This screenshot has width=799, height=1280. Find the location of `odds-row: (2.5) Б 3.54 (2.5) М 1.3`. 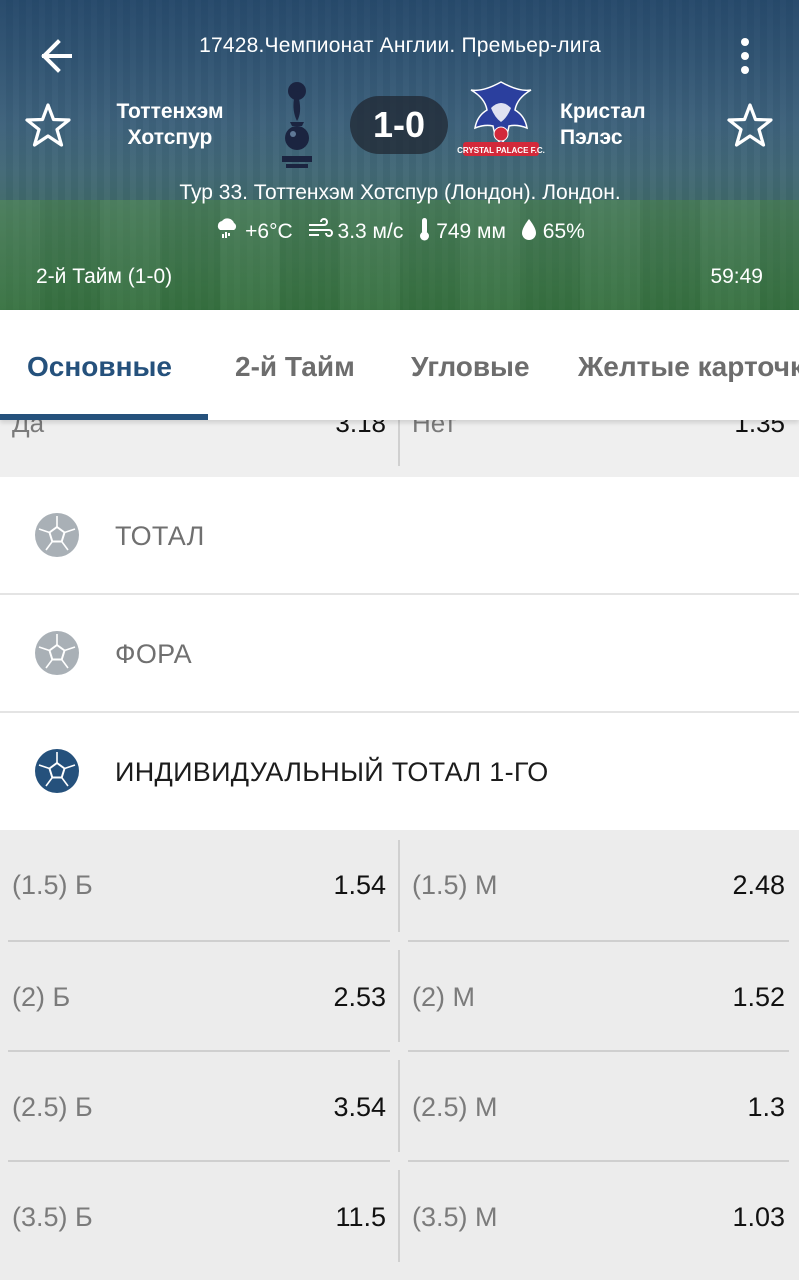

odds-row: (2.5) Б 3.54 (2.5) М 1.3 is located at coordinates (399, 1107).